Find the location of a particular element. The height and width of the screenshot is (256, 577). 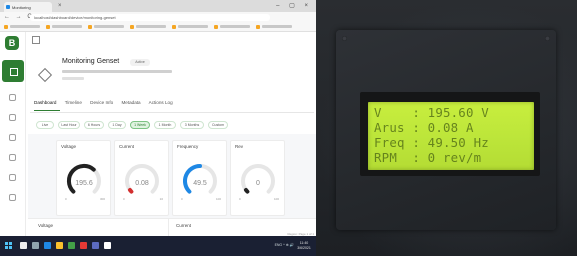

gauge-title: Voltage is located at coordinates (69, 146).